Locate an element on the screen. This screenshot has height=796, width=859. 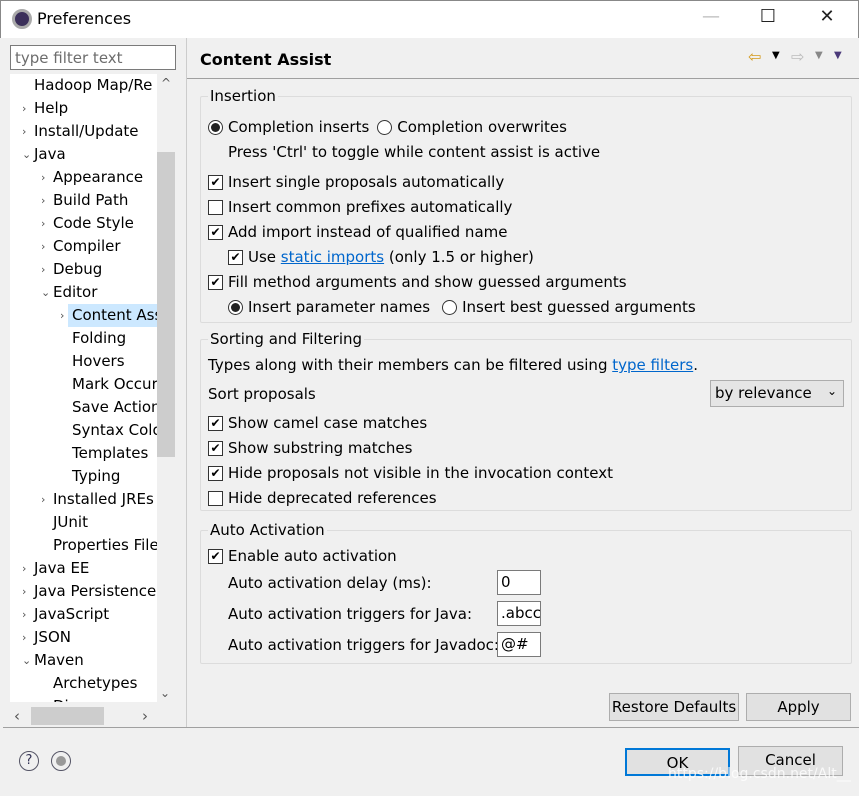
parameter-names-label: Insert parameter names is located at coordinates (339, 307).